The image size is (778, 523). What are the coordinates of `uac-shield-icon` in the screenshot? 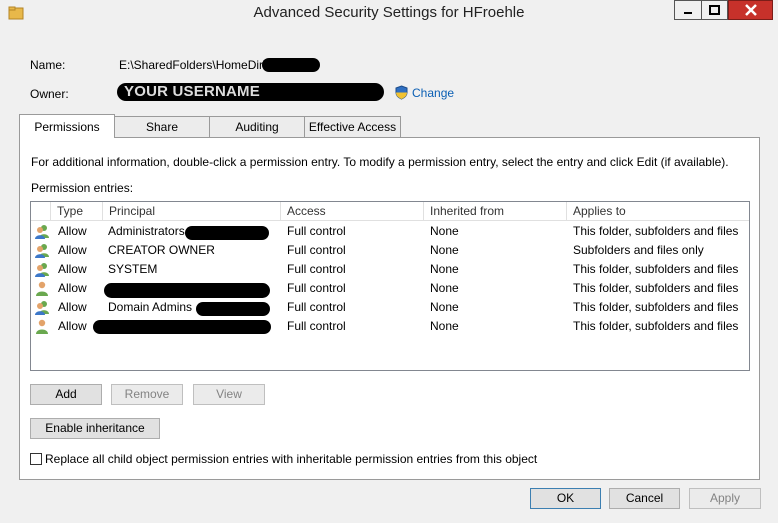 It's located at (401, 92).